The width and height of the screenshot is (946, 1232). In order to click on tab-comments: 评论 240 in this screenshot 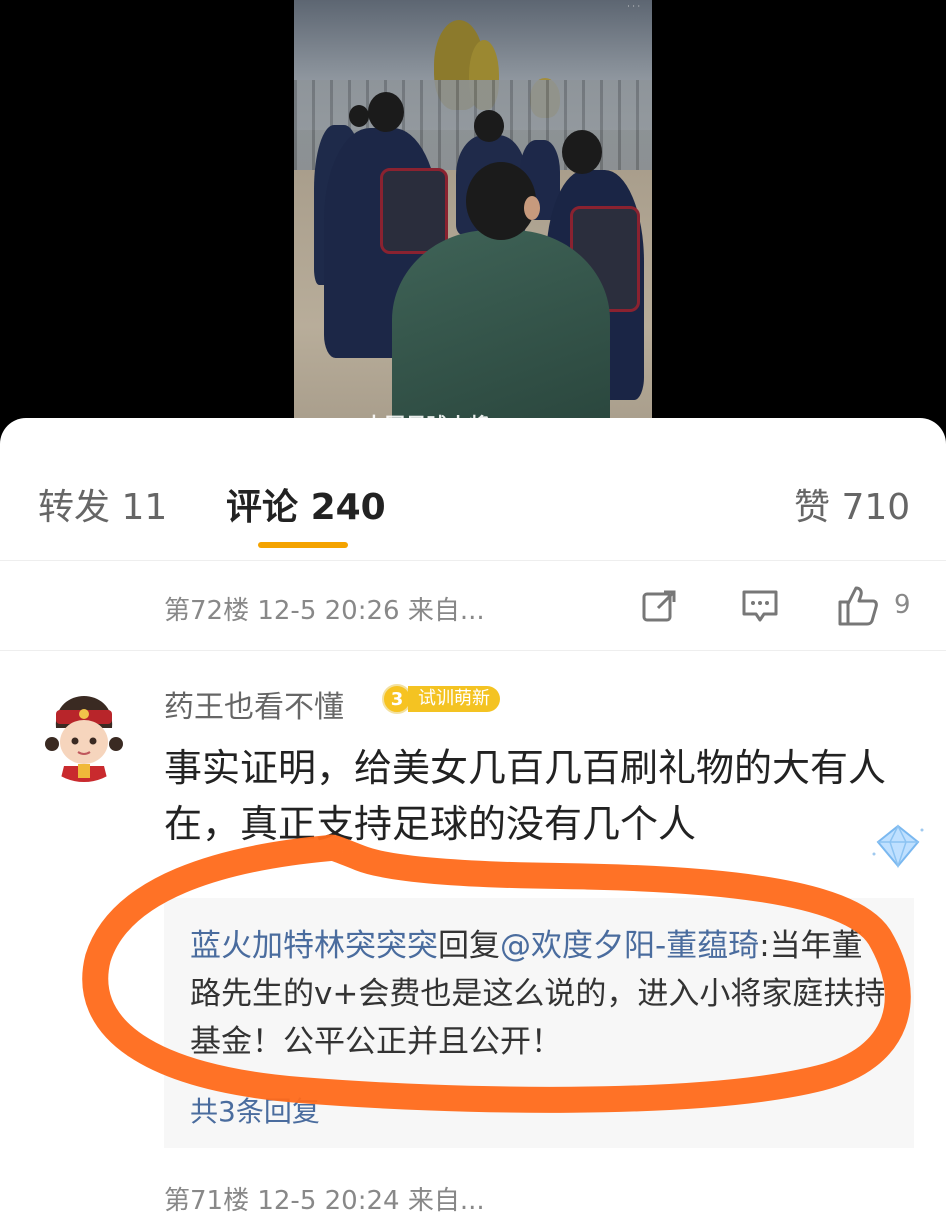, I will do `click(306, 504)`.